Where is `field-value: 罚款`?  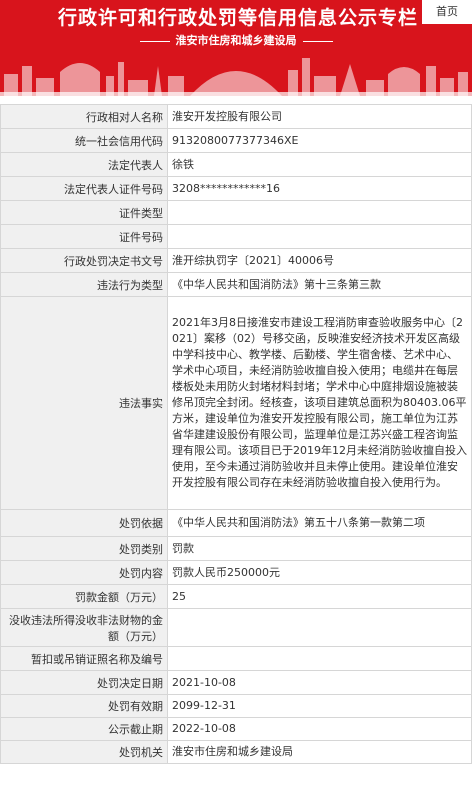
field-value: 罚款 is located at coordinates (319, 548).